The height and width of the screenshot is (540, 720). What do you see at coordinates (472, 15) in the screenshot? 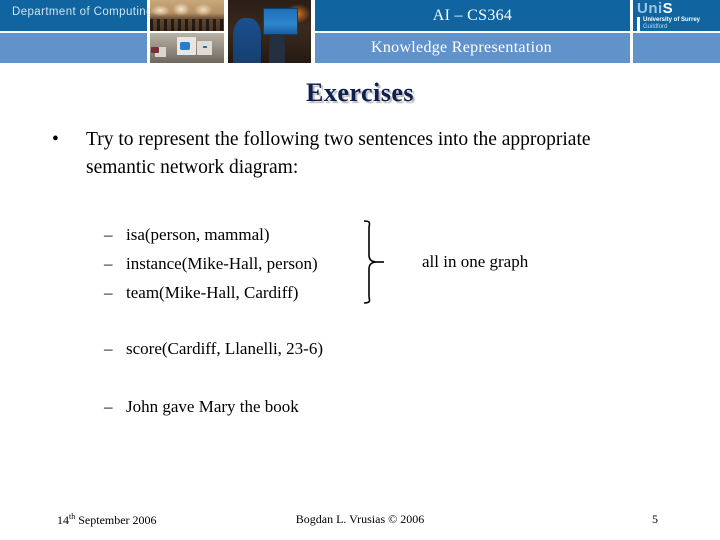
I see `course-title: AI – CS364` at bounding box center [472, 15].